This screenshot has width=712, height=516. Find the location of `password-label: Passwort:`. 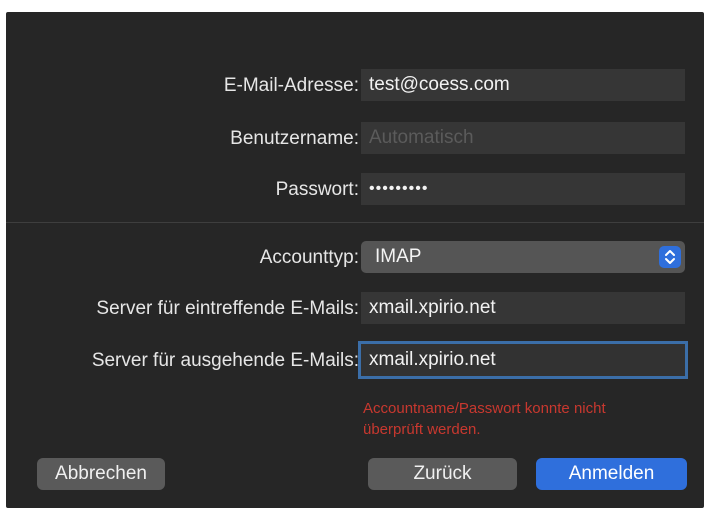

password-label: Passwort: is located at coordinates (317, 189).